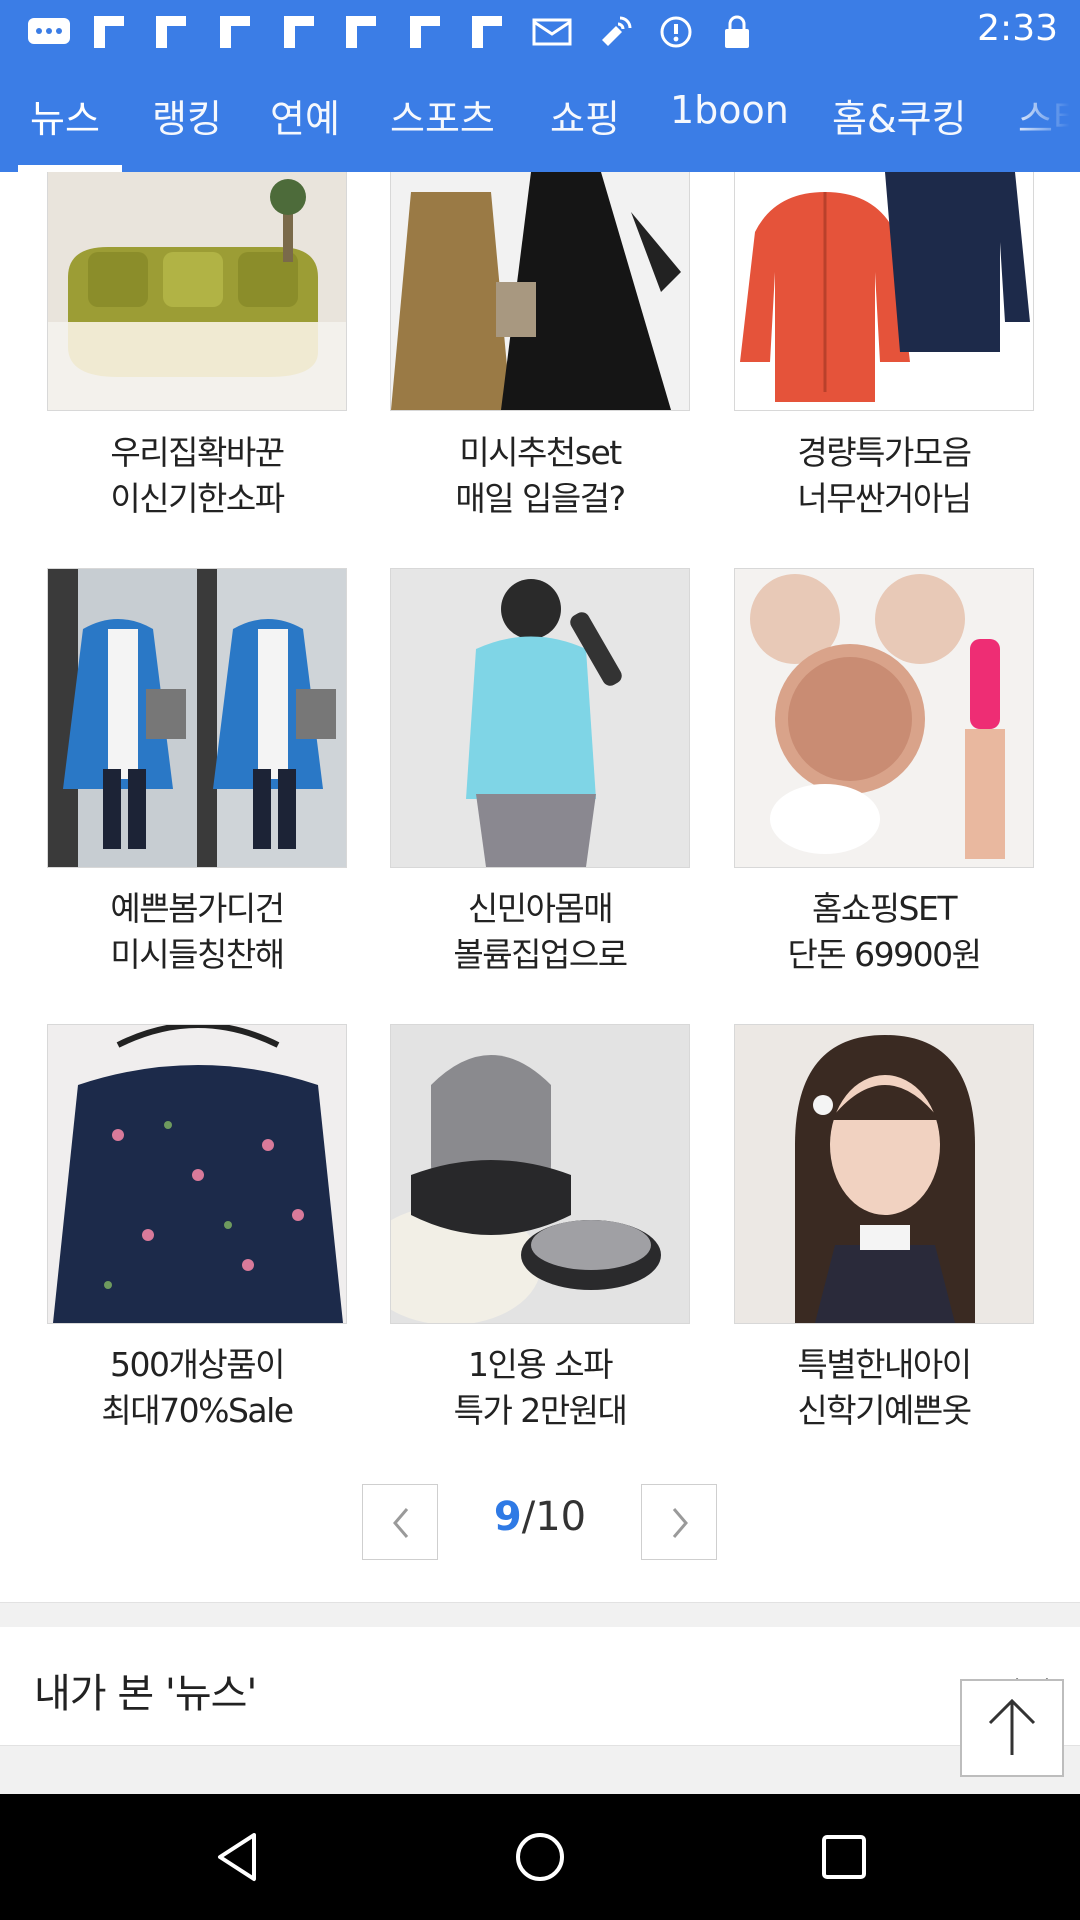  I want to click on total-pages: 10, so click(561, 1517).